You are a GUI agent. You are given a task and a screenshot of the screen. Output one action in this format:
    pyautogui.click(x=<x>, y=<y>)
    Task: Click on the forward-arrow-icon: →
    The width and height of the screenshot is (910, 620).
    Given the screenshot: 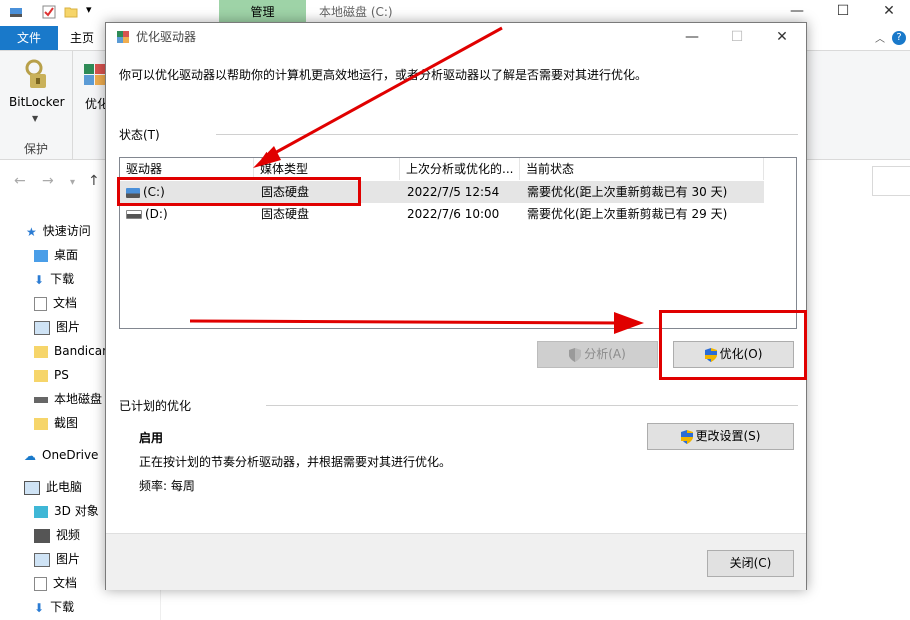 What is the action you would take?
    pyautogui.click(x=48, y=181)
    